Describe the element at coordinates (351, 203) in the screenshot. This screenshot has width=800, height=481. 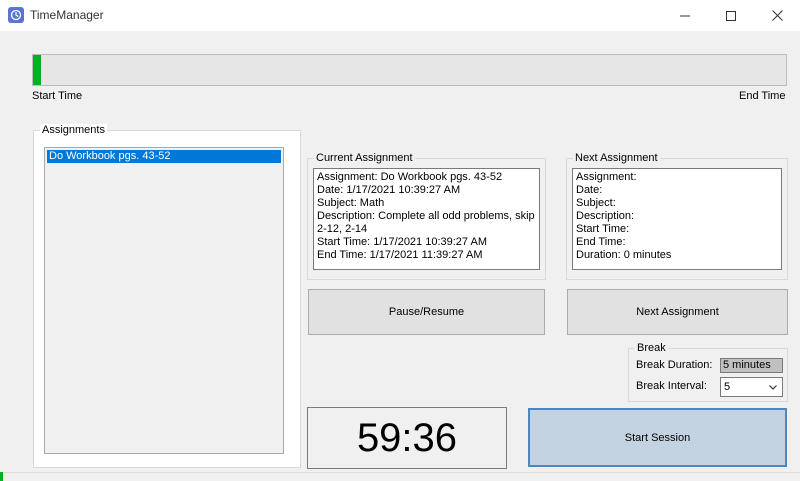
I see `current-subject-line: Subject: Math` at that location.